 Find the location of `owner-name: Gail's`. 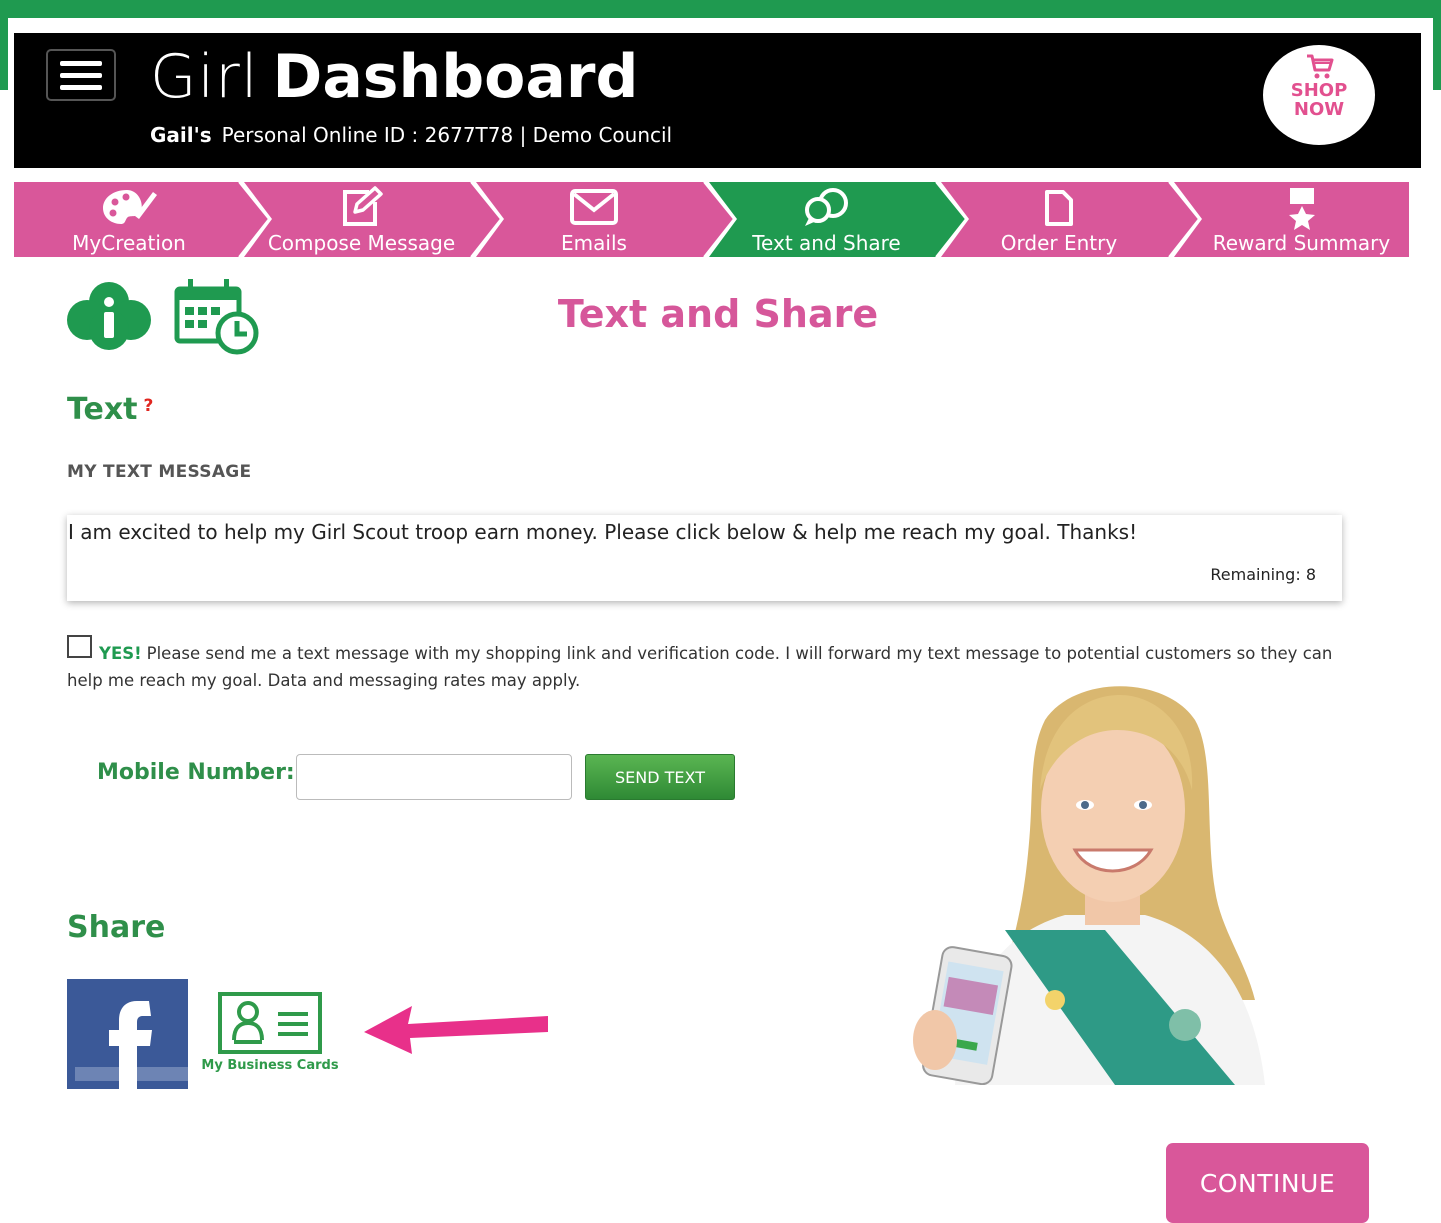

owner-name: Gail's is located at coordinates (181, 135).